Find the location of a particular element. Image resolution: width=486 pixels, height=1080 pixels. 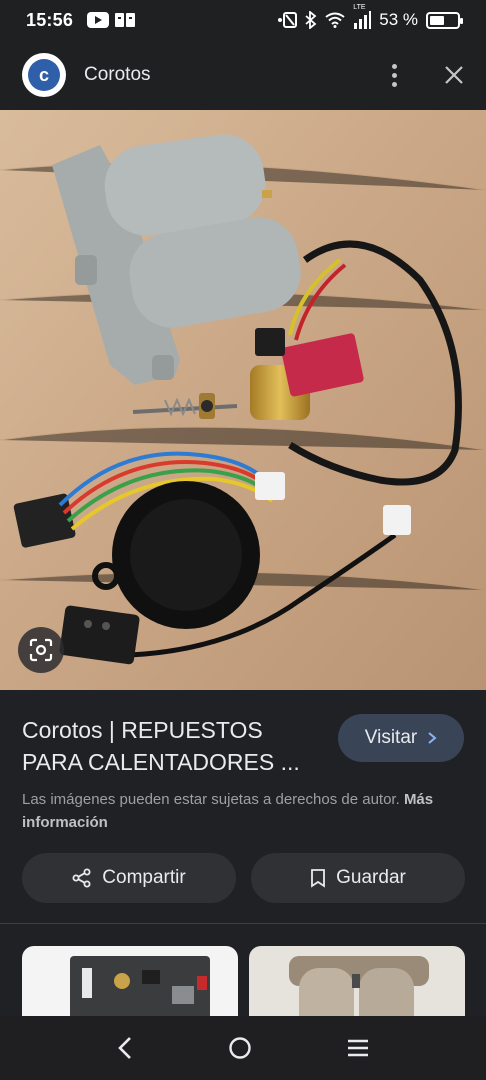

share-icon is located at coordinates (81, 878).